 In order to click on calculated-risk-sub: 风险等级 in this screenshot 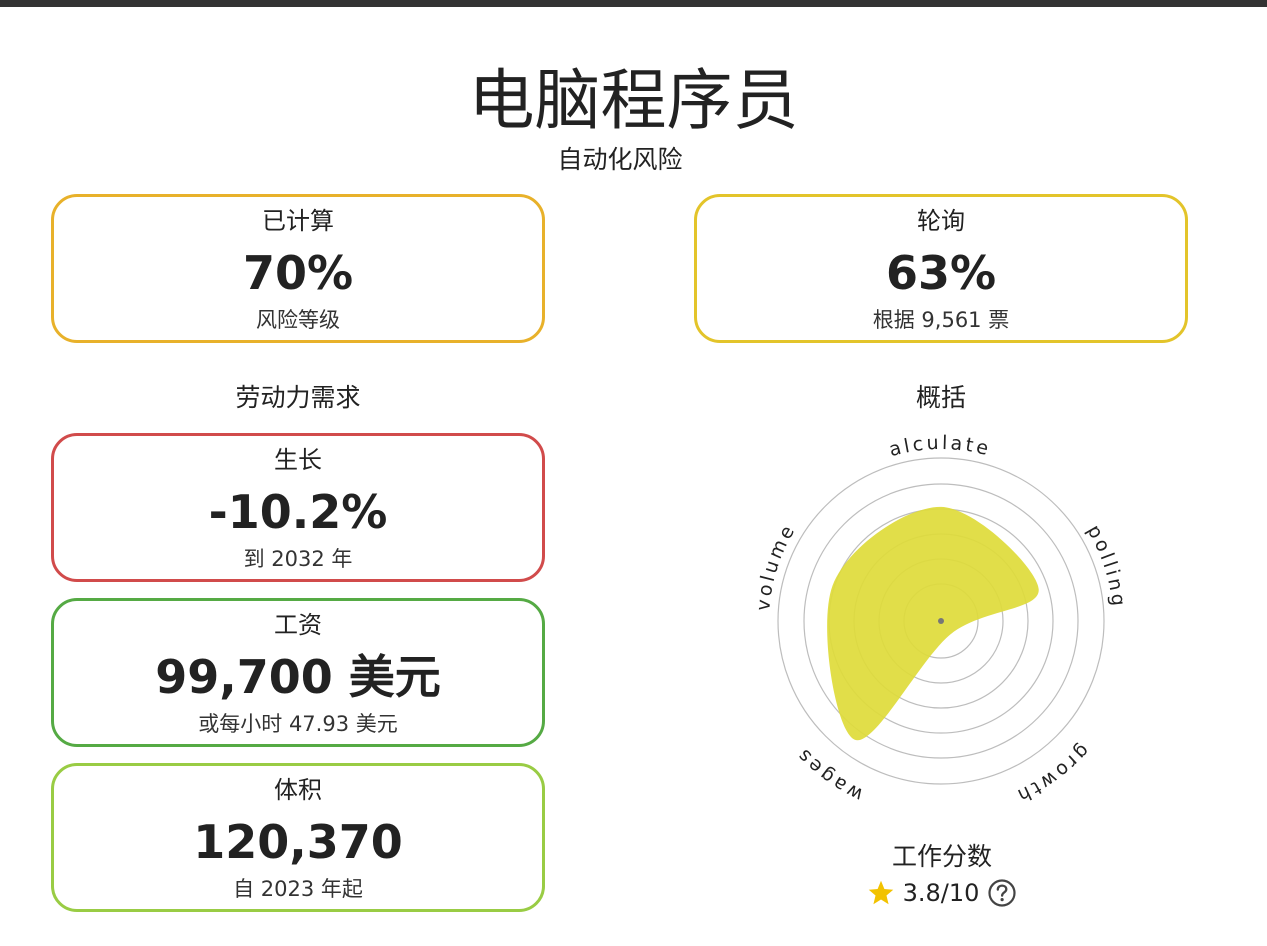, I will do `click(298, 320)`.